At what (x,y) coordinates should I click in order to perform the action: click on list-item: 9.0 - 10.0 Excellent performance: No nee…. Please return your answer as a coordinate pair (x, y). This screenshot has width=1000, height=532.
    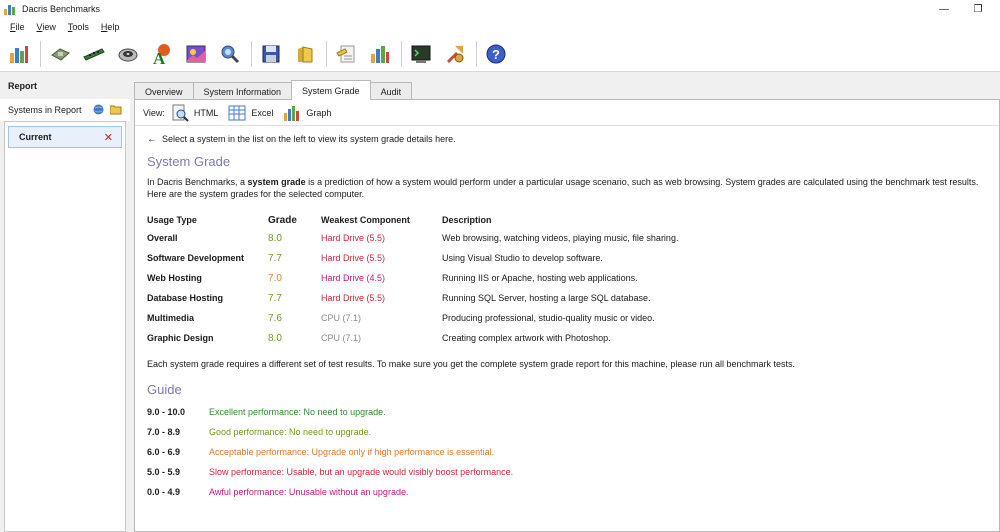
    Looking at the image, I should click on (567, 412).